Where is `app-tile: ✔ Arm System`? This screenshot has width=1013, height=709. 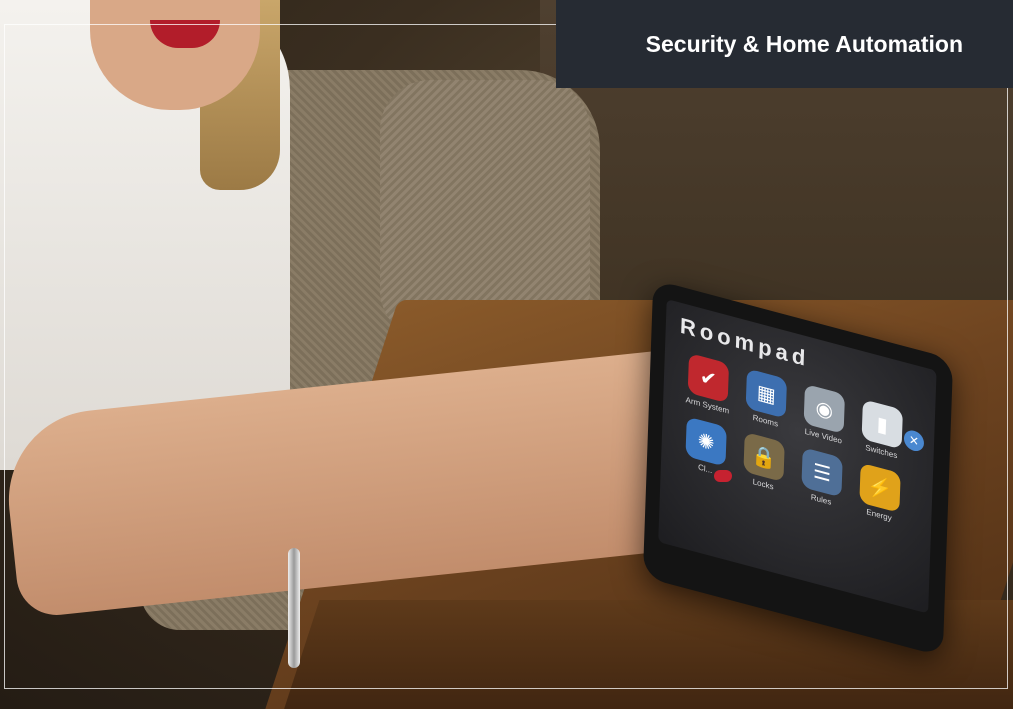
app-tile: ✔ Arm System is located at coordinates (708, 383).